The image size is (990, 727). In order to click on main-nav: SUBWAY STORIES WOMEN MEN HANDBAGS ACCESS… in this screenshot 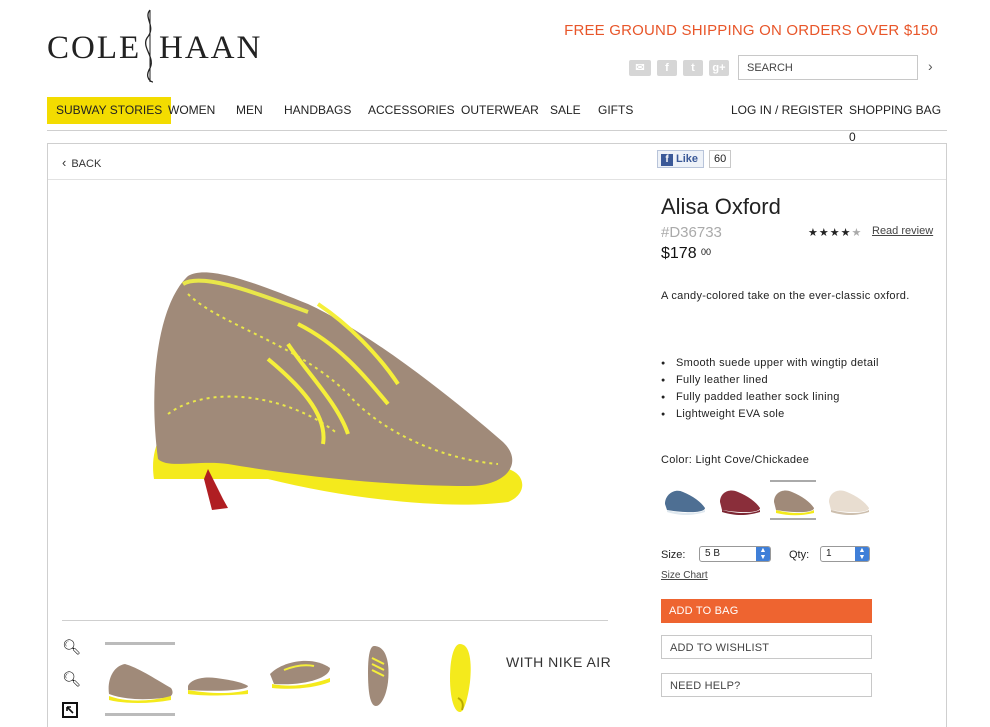, I will do `click(497, 120)`.